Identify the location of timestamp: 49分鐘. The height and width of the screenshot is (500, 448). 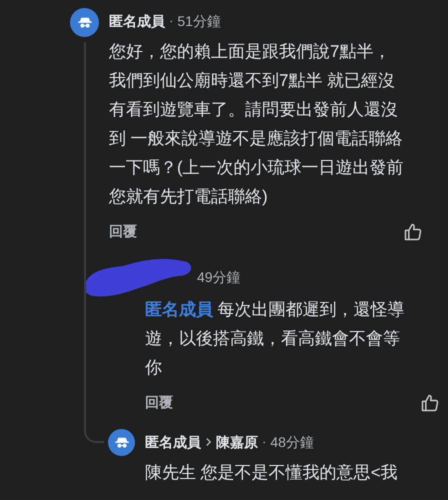
(219, 277).